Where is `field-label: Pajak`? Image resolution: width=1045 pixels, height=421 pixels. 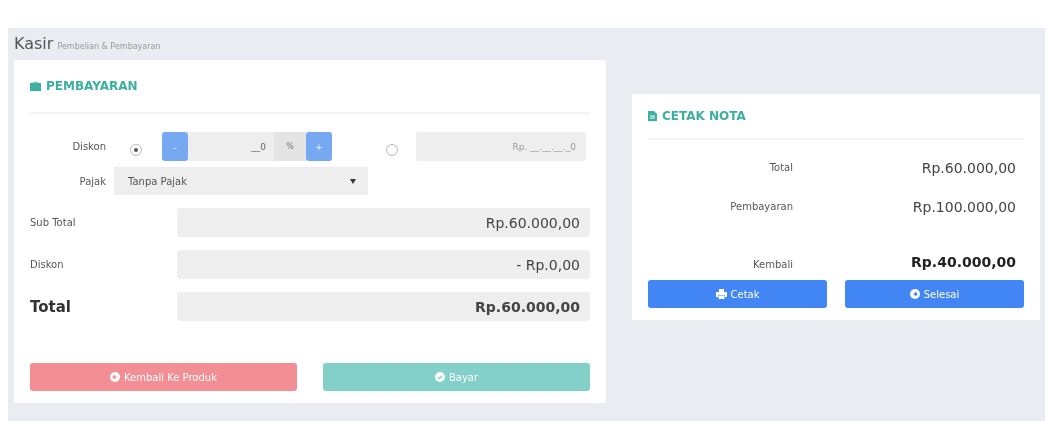 field-label: Pajak is located at coordinates (92, 181).